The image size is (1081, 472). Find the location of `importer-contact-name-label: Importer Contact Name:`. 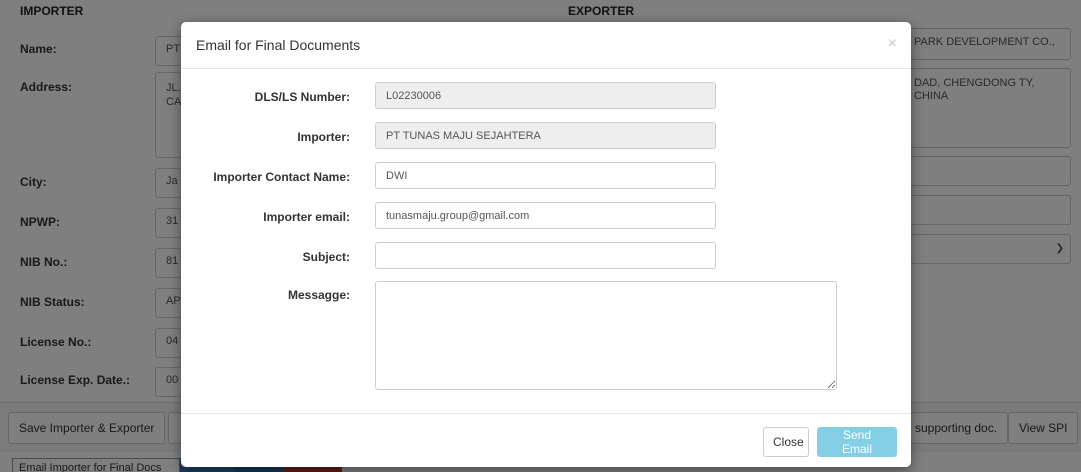

importer-contact-name-label: Importer Contact Name: is located at coordinates (281, 177).